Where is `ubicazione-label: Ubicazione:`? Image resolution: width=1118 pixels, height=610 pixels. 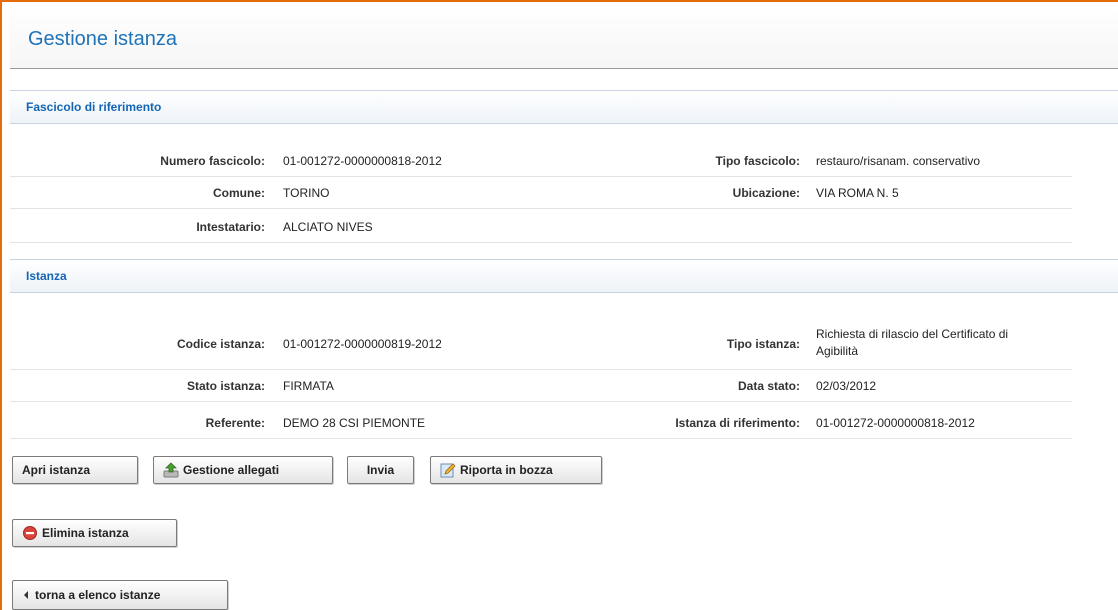 ubicazione-label: Ubicazione: is located at coordinates (766, 193).